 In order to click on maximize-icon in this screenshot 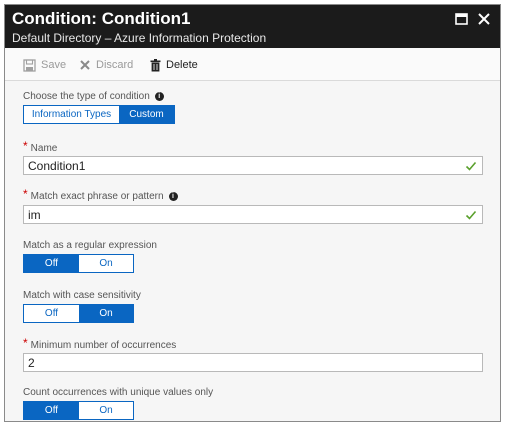, I will do `click(462, 19)`.